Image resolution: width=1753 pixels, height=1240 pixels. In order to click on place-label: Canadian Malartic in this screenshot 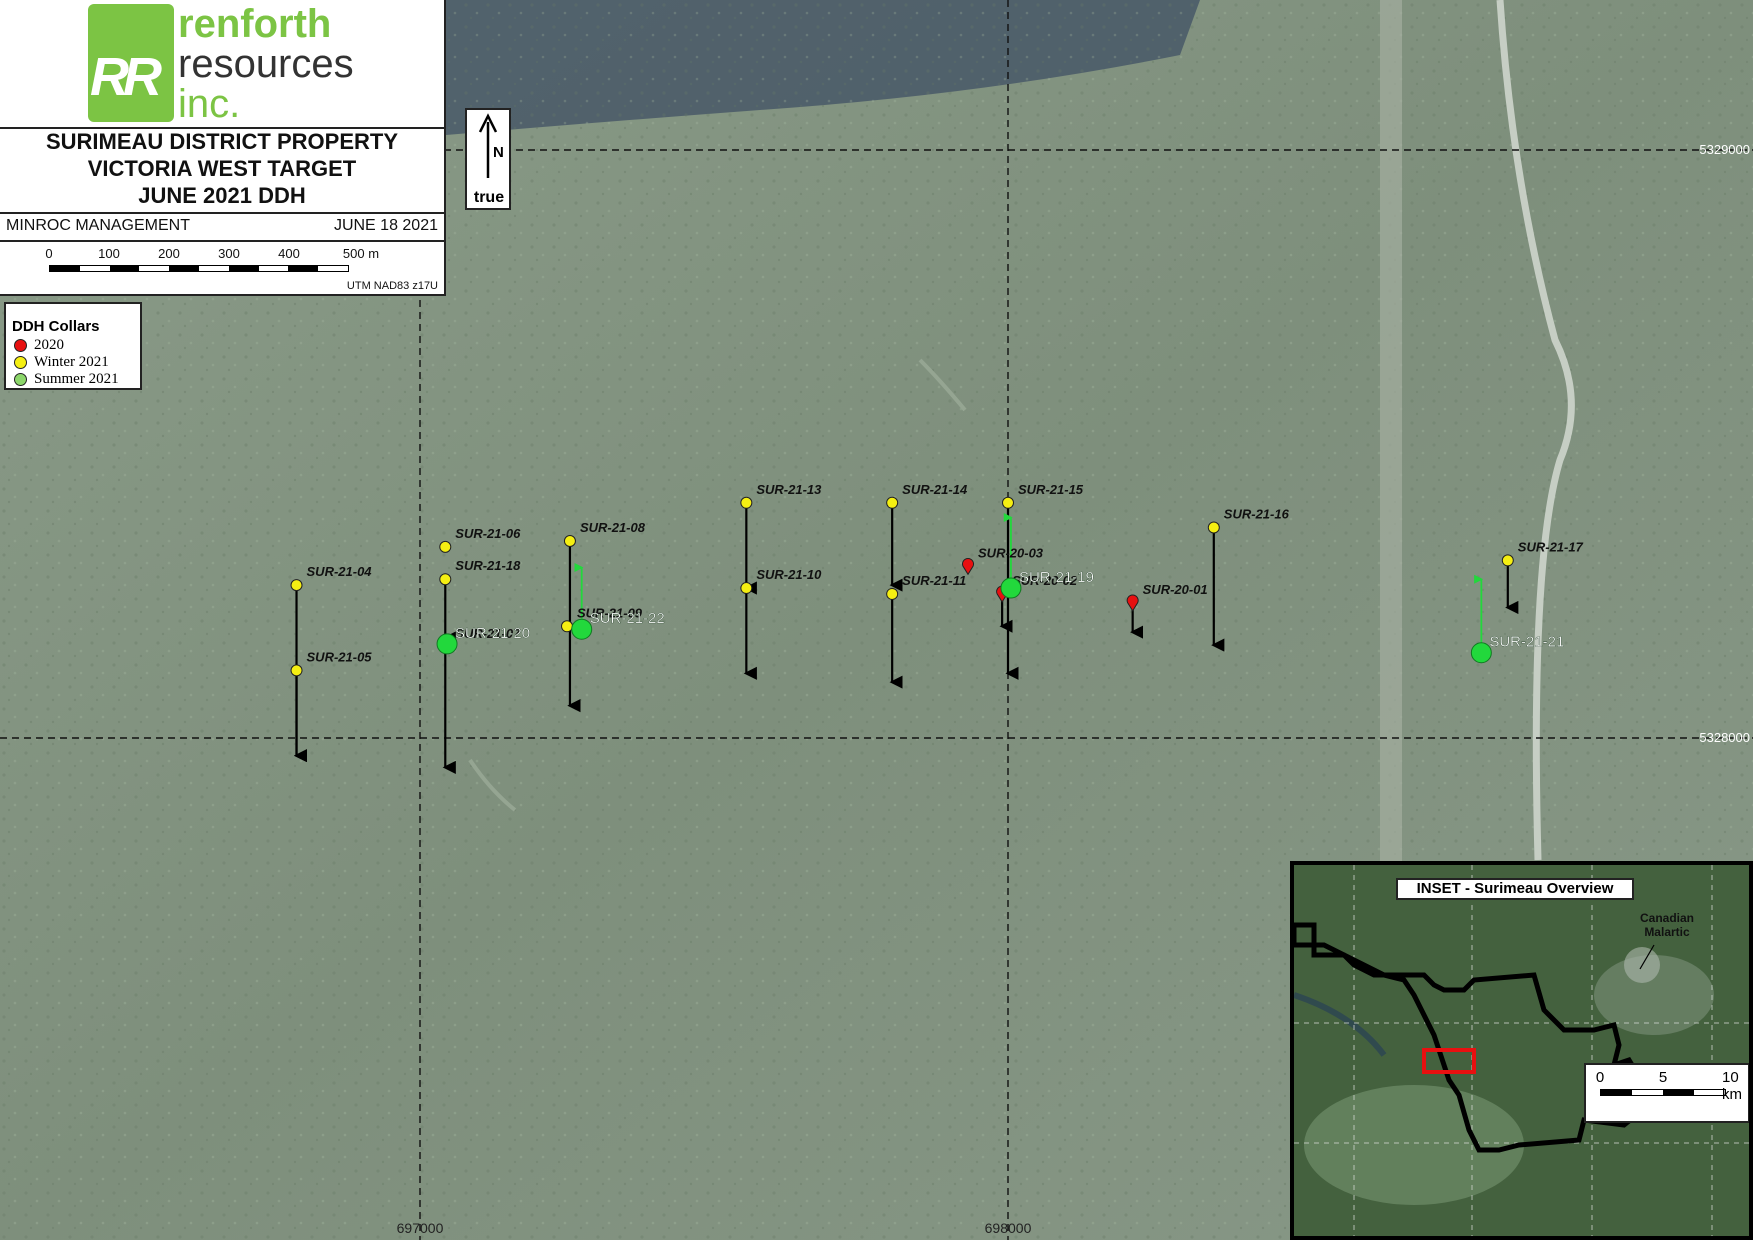, I will do `click(1666, 925)`.